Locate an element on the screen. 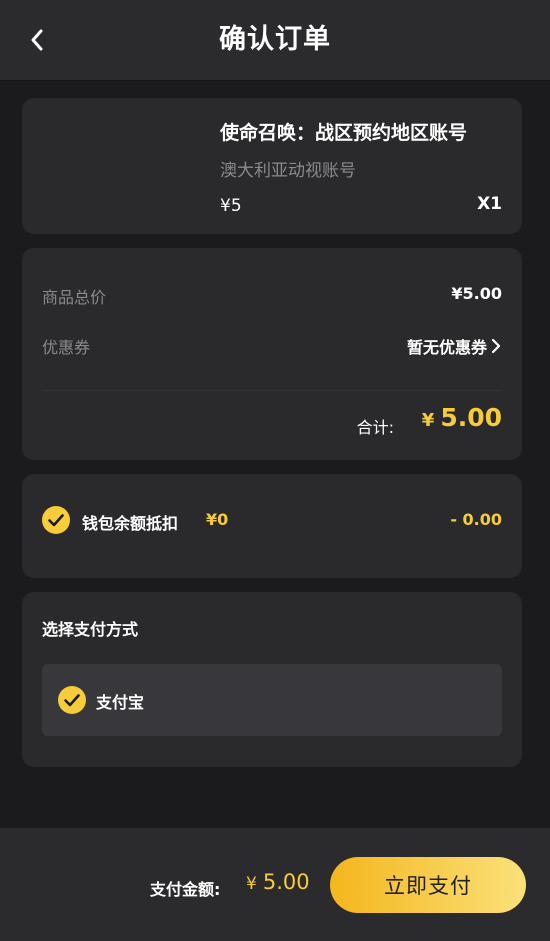 Image resolution: width=550 pixels, height=941 pixels. total-currency: ¥ is located at coordinates (428, 420).